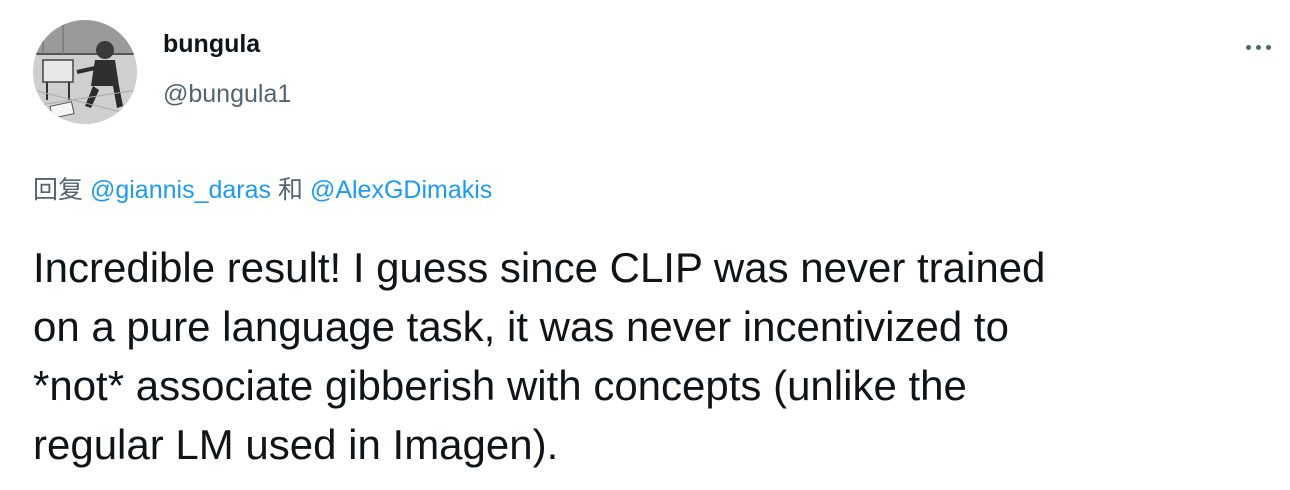  I want to click on user-handle: @bungula1, so click(227, 94).